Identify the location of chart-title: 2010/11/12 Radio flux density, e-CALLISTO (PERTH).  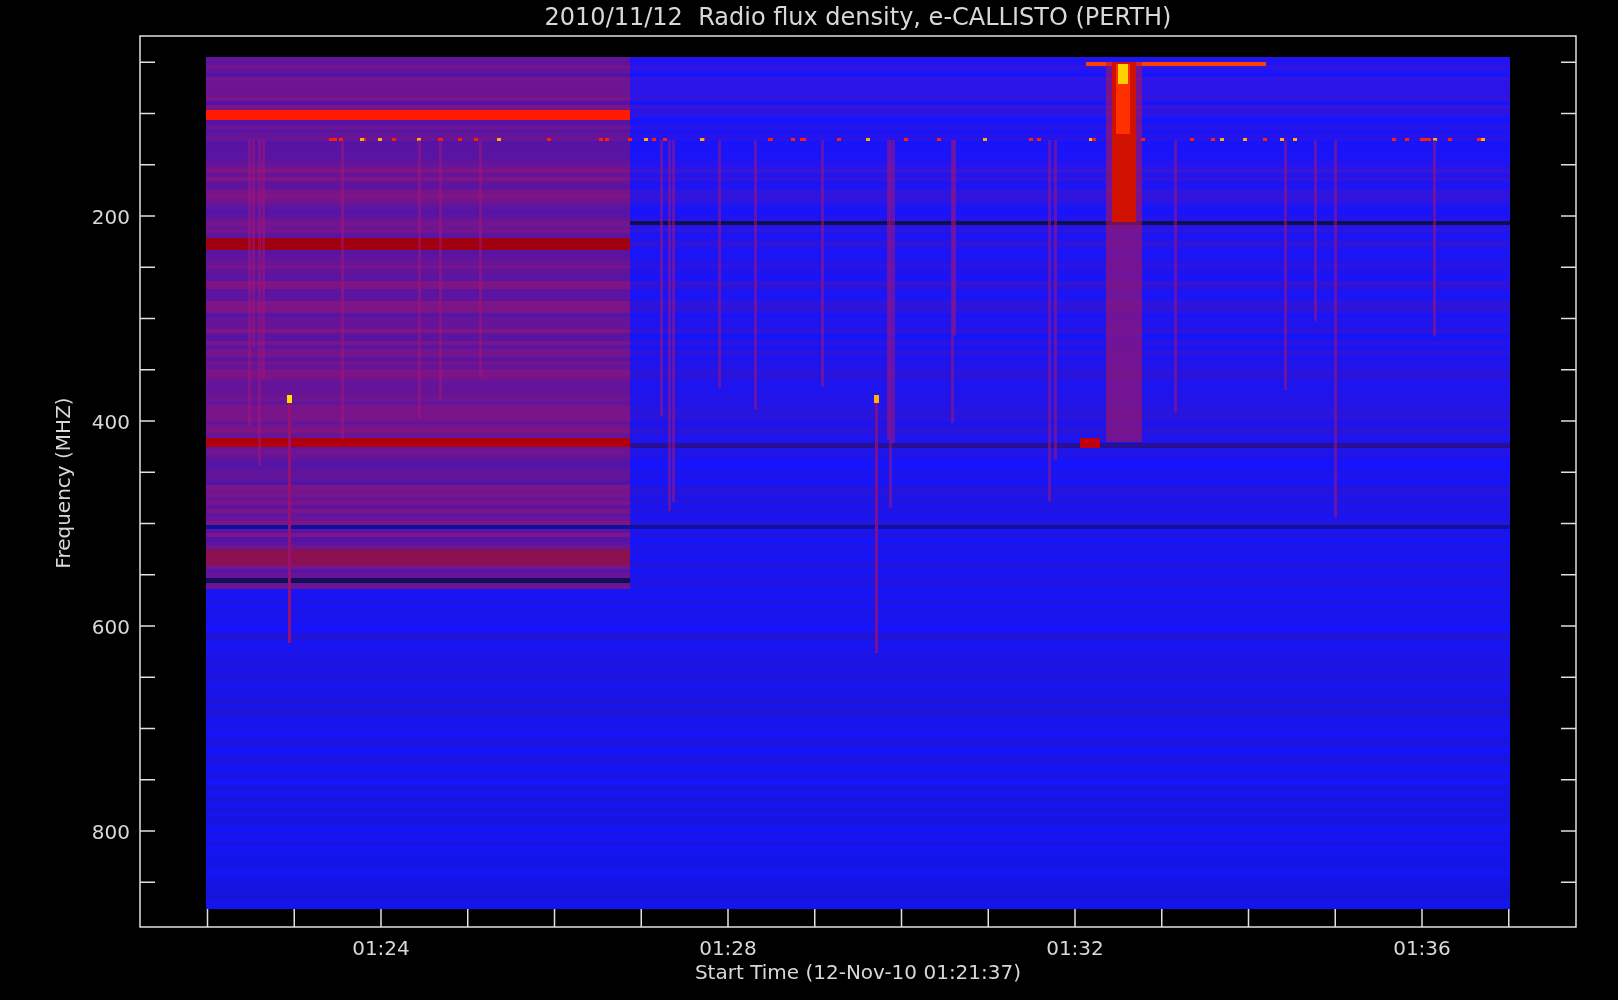
(858, 17).